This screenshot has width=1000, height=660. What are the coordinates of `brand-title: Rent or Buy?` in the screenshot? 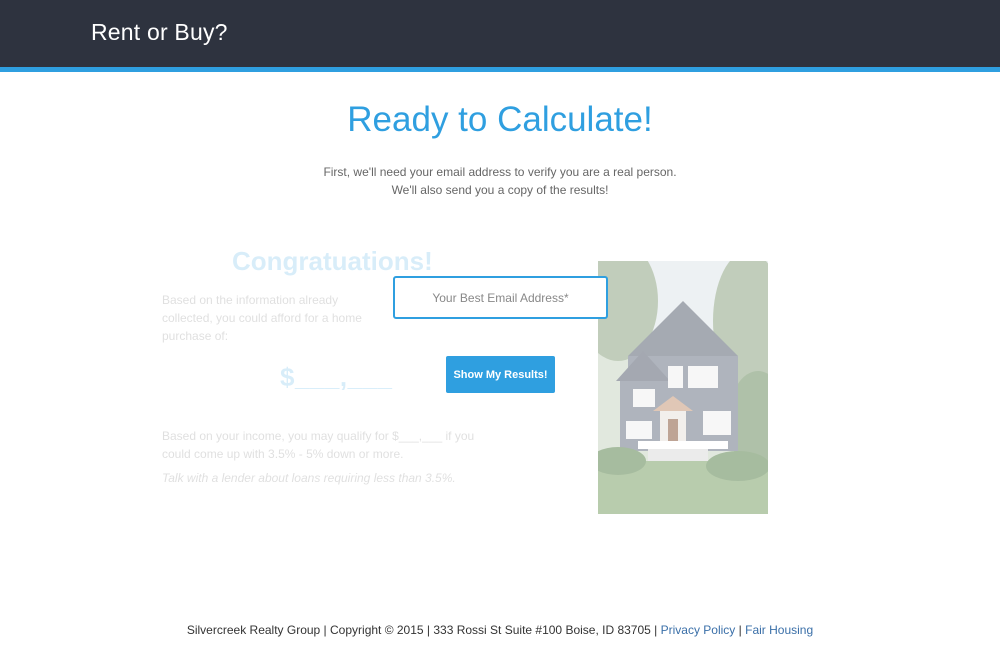 It's located at (159, 32).